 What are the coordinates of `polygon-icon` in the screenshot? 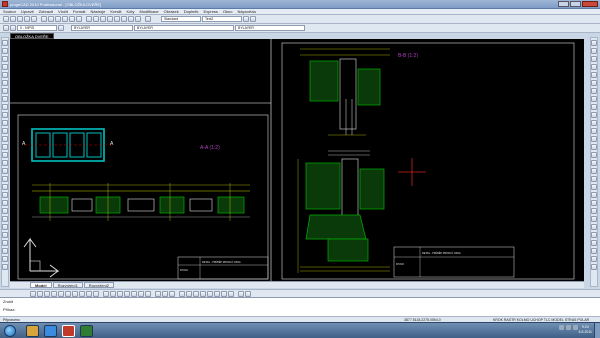 It's located at (5, 99).